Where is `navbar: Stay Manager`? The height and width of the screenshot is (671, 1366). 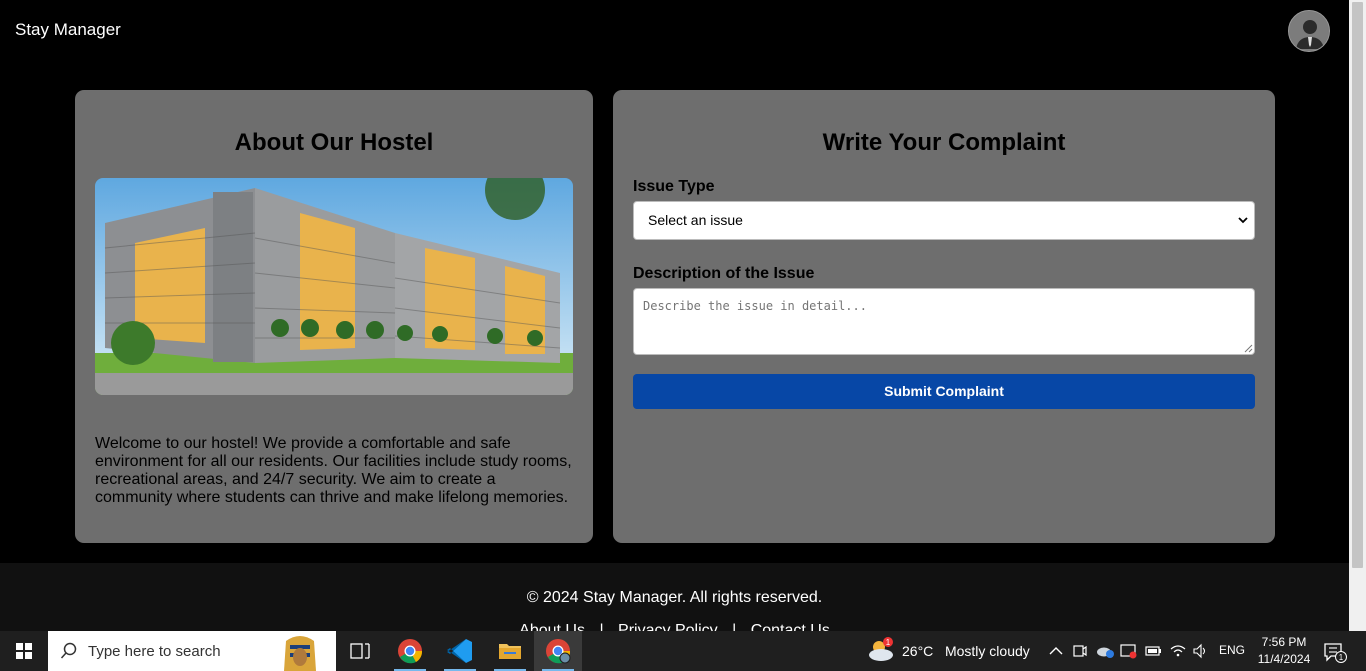 navbar: Stay Manager is located at coordinates (674, 30).